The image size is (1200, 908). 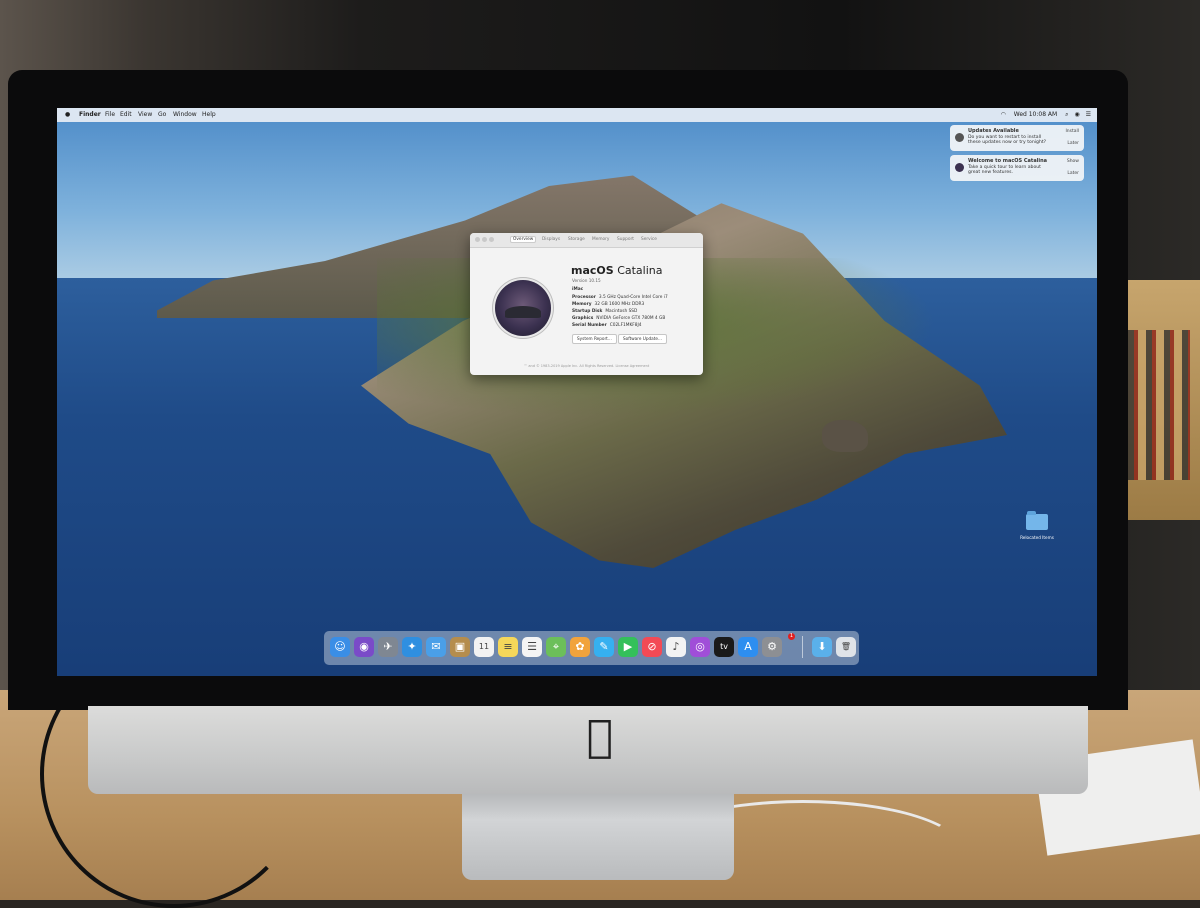 I want to click on catalina-notification-icon, so click(x=959, y=167).